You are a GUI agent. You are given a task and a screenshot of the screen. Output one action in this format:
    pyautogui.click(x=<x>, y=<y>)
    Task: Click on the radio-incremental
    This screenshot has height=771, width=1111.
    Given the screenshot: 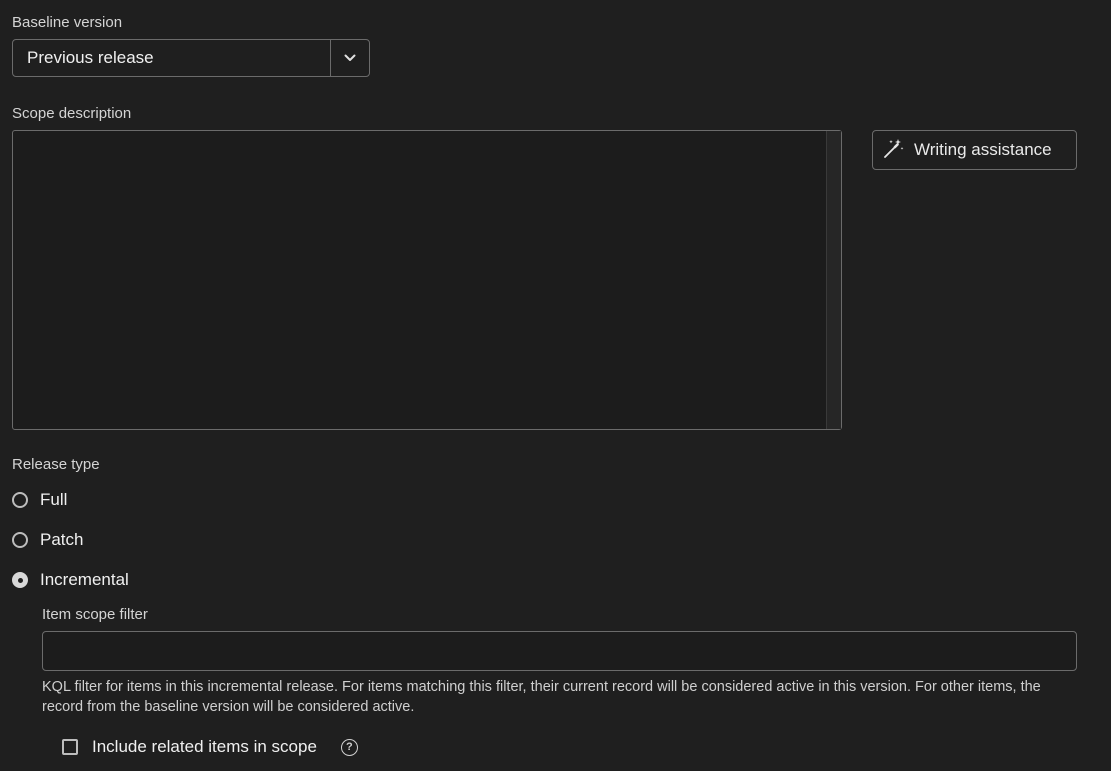 What is the action you would take?
    pyautogui.click(x=20, y=580)
    